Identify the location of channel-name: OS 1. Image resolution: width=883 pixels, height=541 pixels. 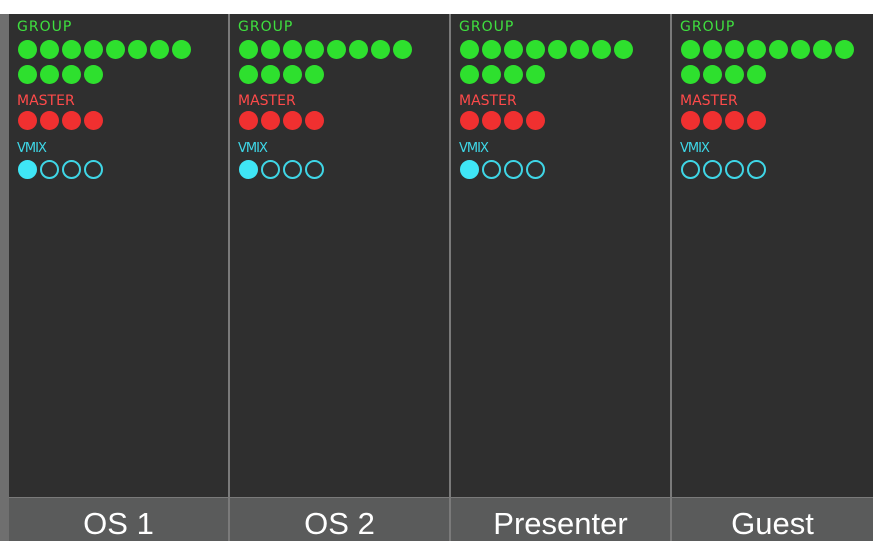
(118, 519).